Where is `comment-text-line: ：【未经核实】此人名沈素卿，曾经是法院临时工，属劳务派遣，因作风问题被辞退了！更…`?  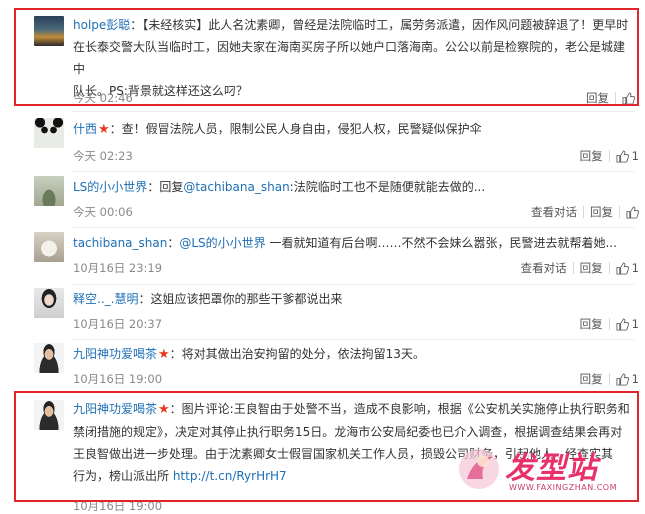 comment-text-line: ：【未经核实】此人名沈素卿，曾经是法院临时工，属劳务派遣，因作风问题被辞退了！更… is located at coordinates (379, 25).